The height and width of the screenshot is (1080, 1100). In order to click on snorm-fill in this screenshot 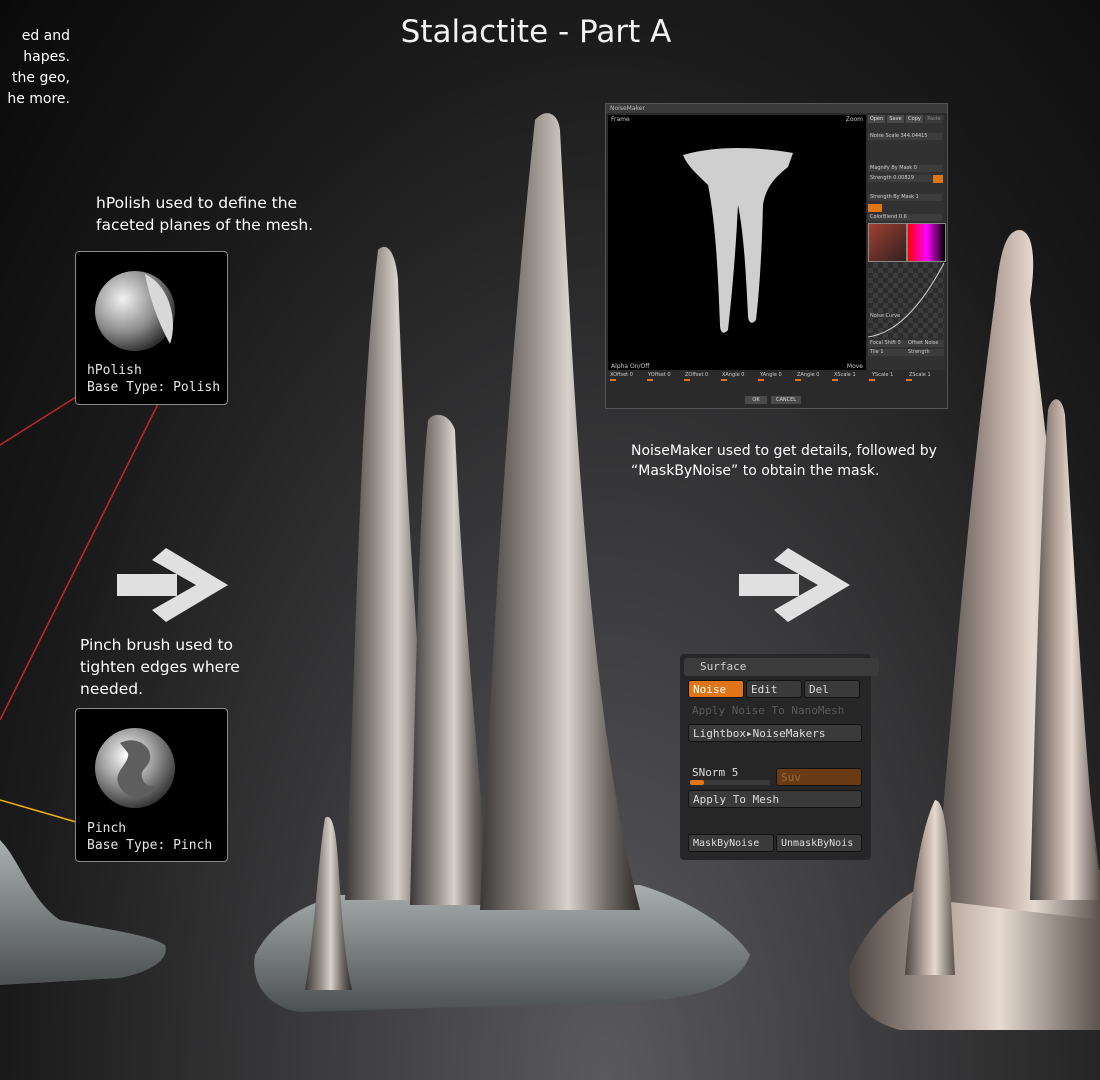, I will do `click(697, 782)`.